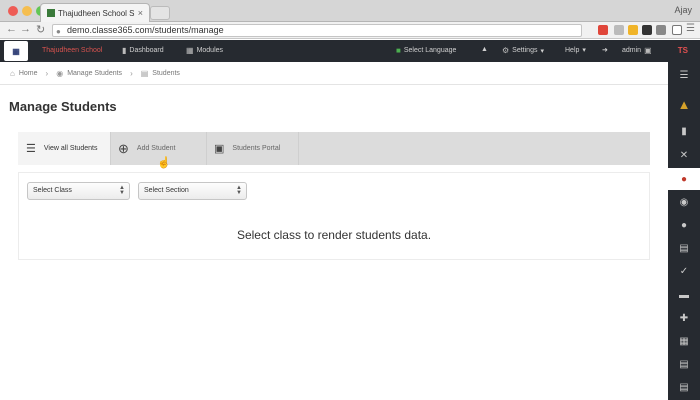 The height and width of the screenshot is (400, 700). I want to click on students-icon: ●, so click(684, 179).